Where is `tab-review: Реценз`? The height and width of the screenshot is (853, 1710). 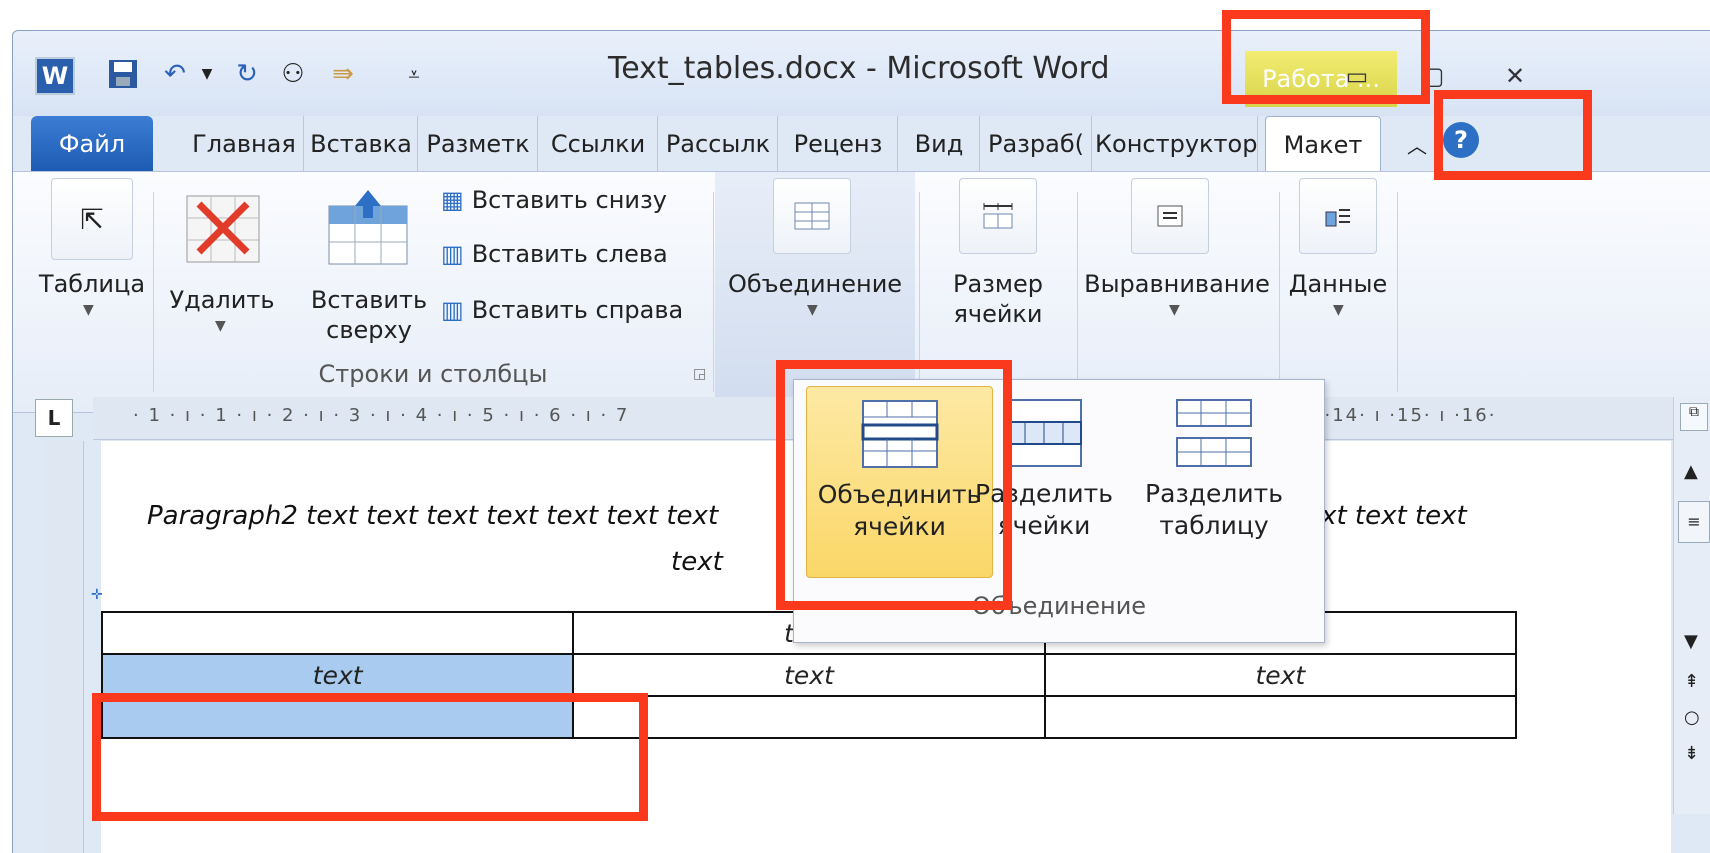 tab-review: Реценз is located at coordinates (838, 144).